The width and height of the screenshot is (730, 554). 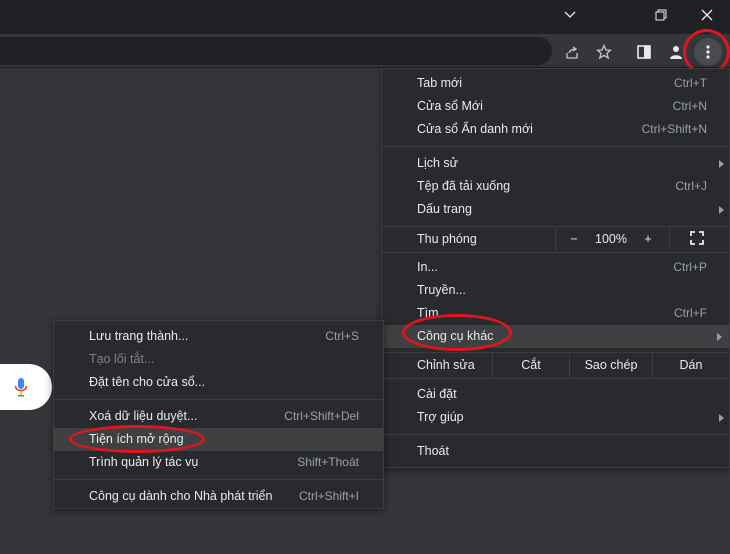 What do you see at coordinates (707, 15) in the screenshot?
I see `close-icon` at bounding box center [707, 15].